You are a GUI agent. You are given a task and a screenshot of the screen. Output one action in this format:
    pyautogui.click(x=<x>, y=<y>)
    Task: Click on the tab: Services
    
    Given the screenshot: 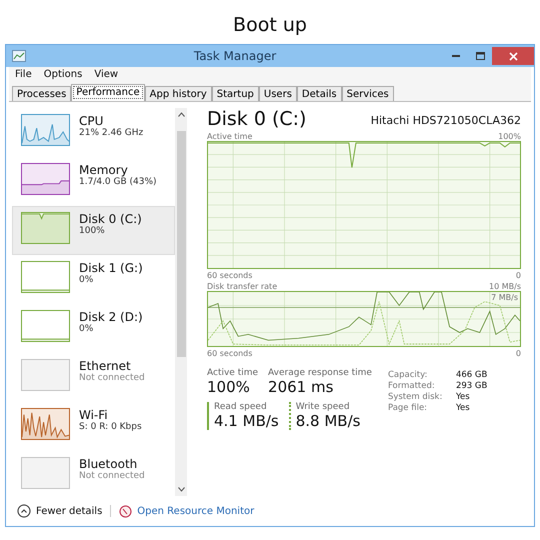 What is the action you would take?
    pyautogui.click(x=368, y=93)
    